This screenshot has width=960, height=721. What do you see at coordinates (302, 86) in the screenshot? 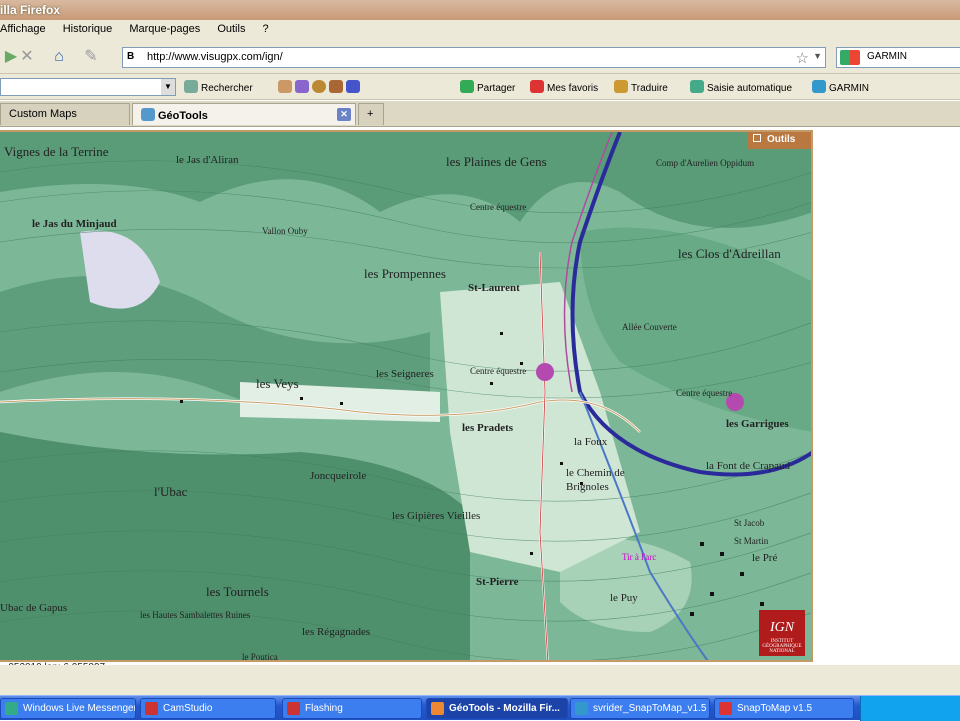
I see `planet-icon` at bounding box center [302, 86].